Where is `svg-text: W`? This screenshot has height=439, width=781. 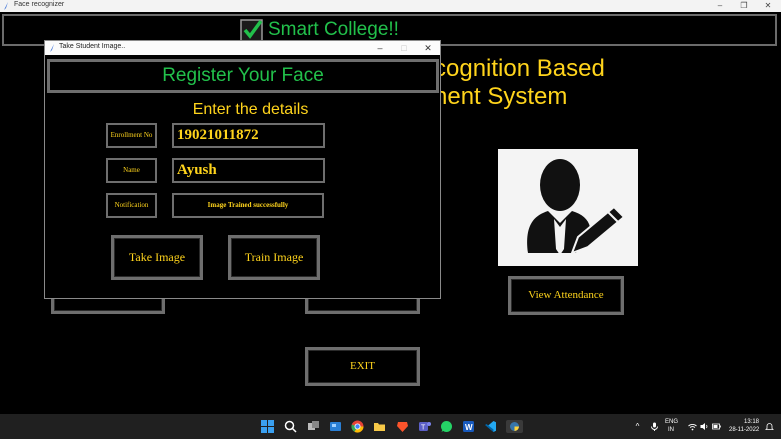 svg-text: W is located at coordinates (469, 427).